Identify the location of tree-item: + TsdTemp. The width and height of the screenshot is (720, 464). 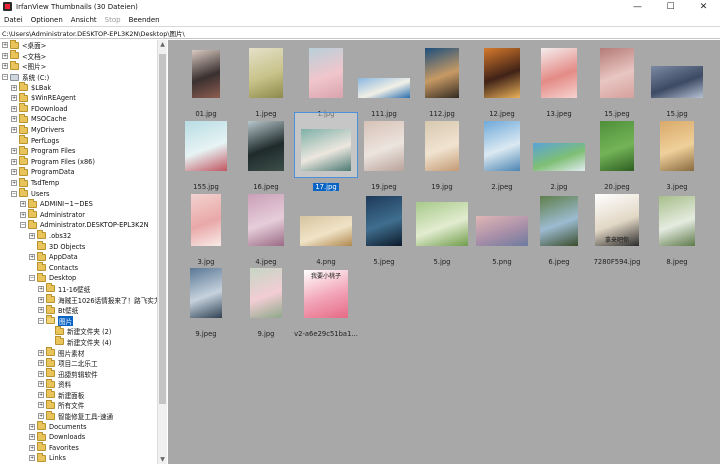
(83, 183).